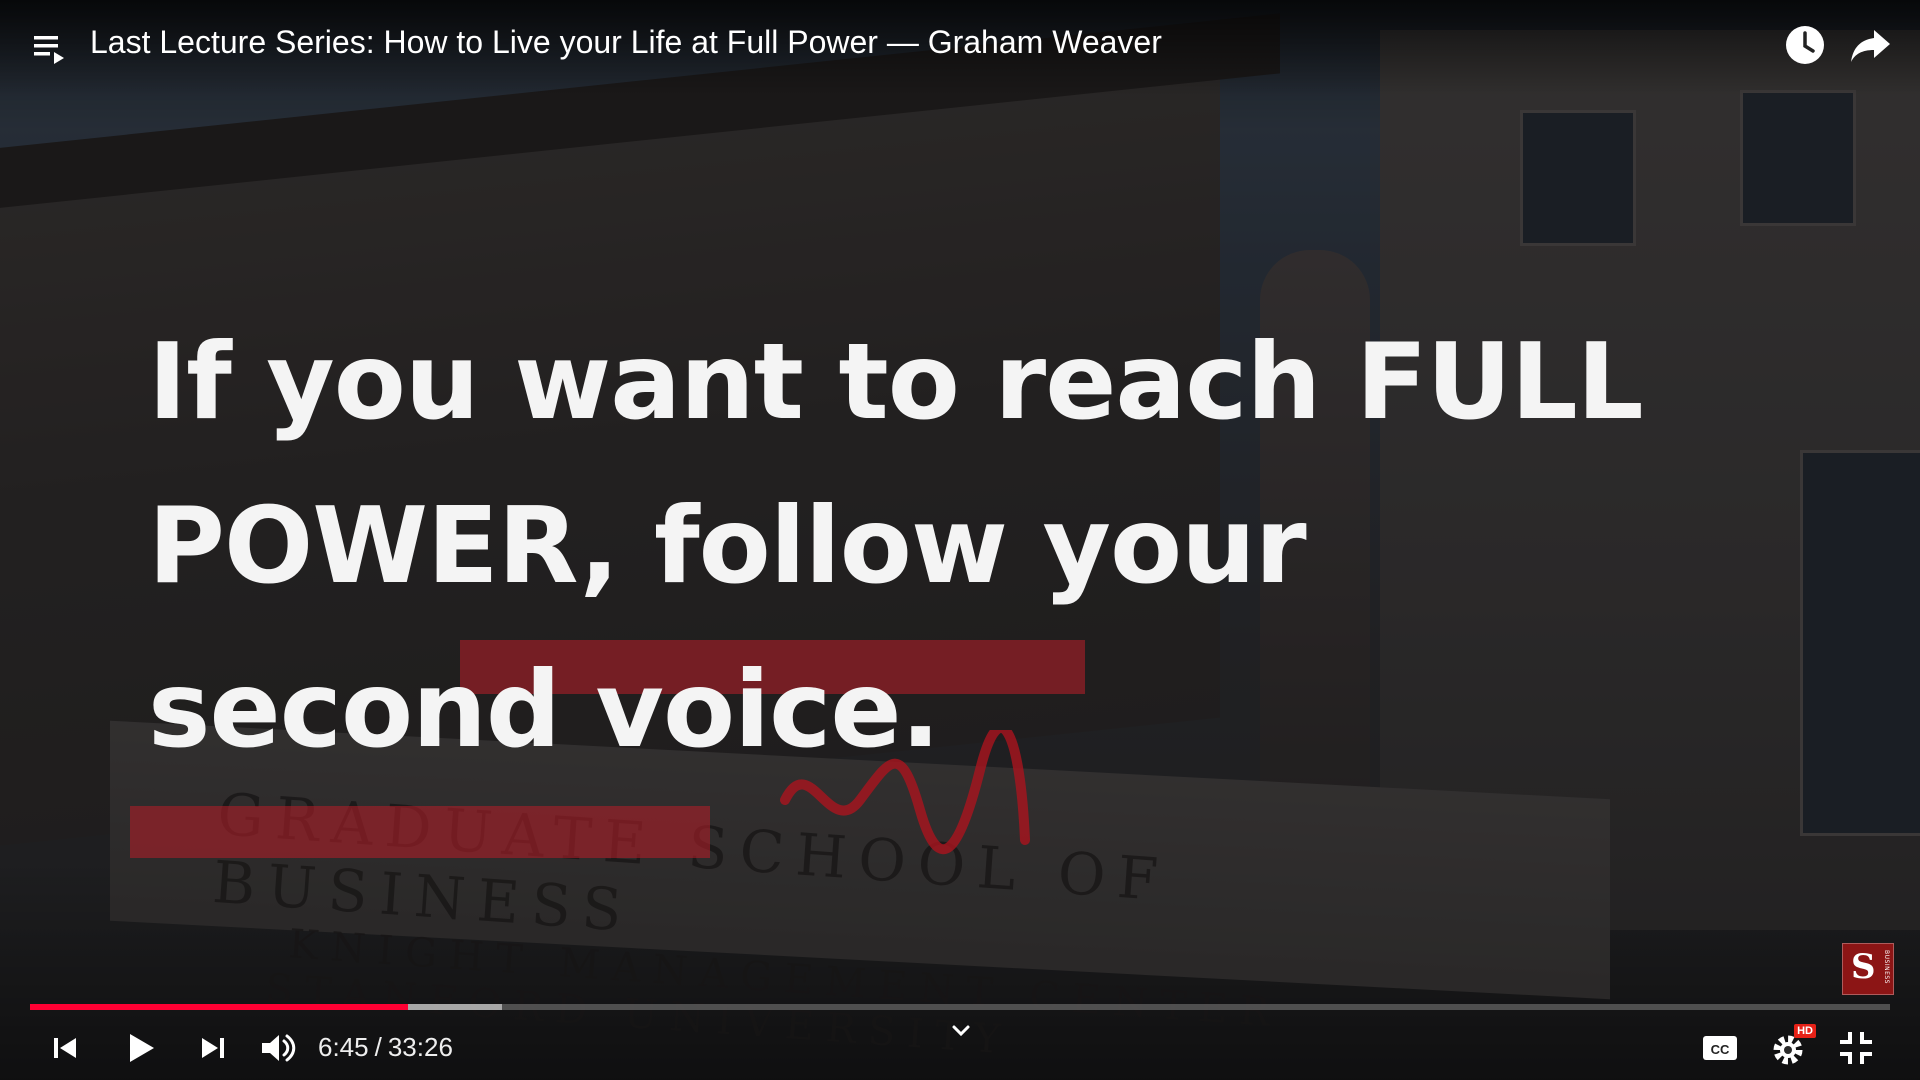 The image size is (1920, 1080). Describe the element at coordinates (960, 1007) in the screenshot. I see `progress-bar` at that location.